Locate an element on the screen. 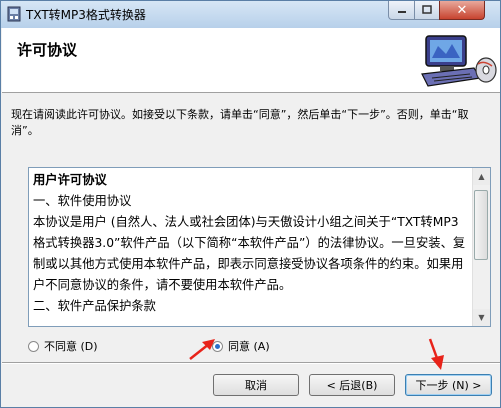  window-title: TXT转MP3格式转换器 is located at coordinates (86, 15).